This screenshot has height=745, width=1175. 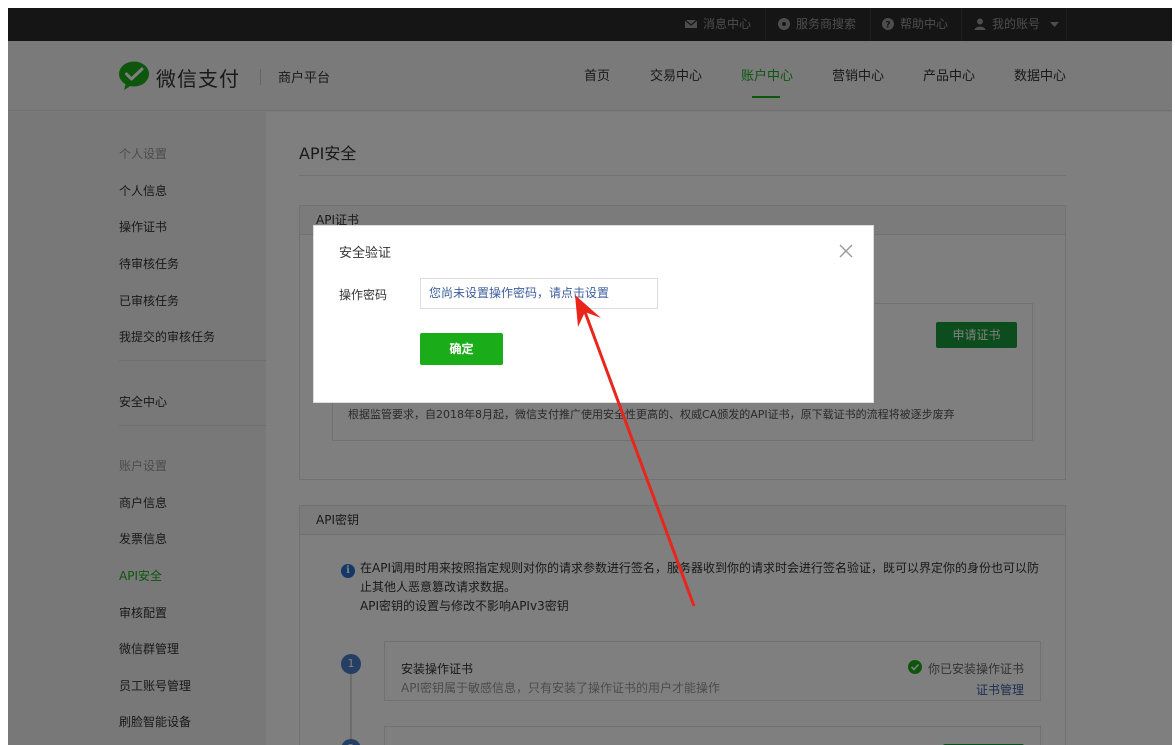 I want to click on password-label: 操作密码, so click(x=363, y=295).